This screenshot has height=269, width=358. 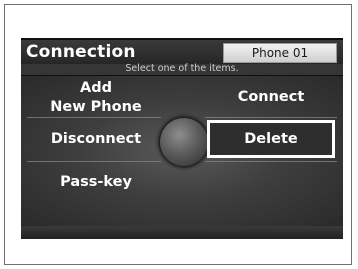 I want to click on connect-label: Connect, so click(x=271, y=97).